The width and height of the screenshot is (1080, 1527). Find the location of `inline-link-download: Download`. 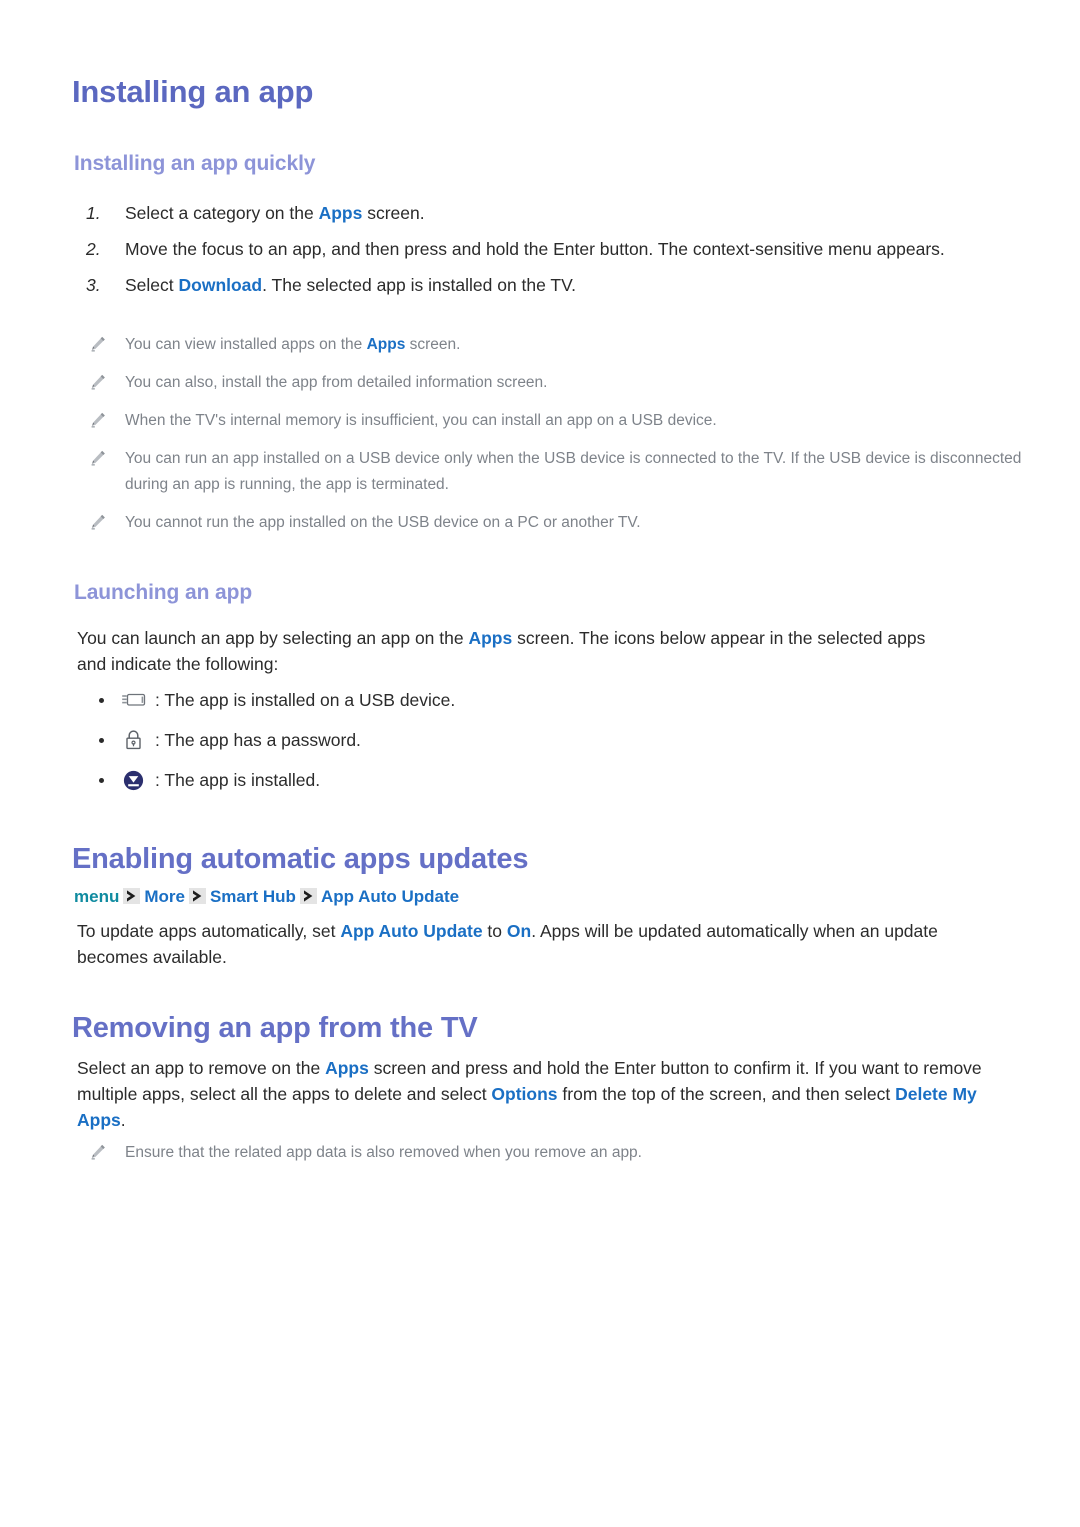

inline-link-download: Download is located at coordinates (221, 285).